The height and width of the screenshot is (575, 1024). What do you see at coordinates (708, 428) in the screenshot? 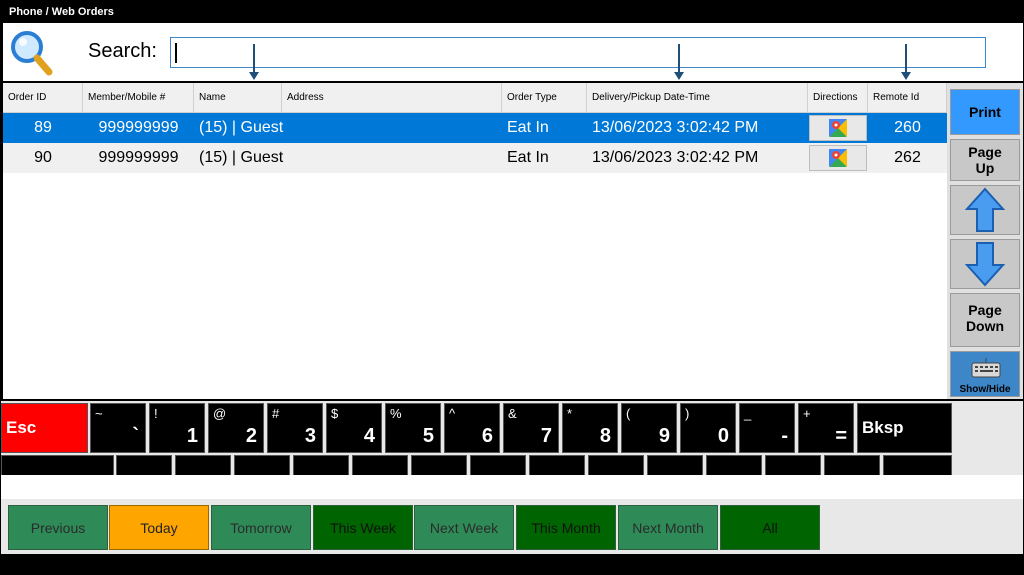
I see `key-0: ) 0` at bounding box center [708, 428].